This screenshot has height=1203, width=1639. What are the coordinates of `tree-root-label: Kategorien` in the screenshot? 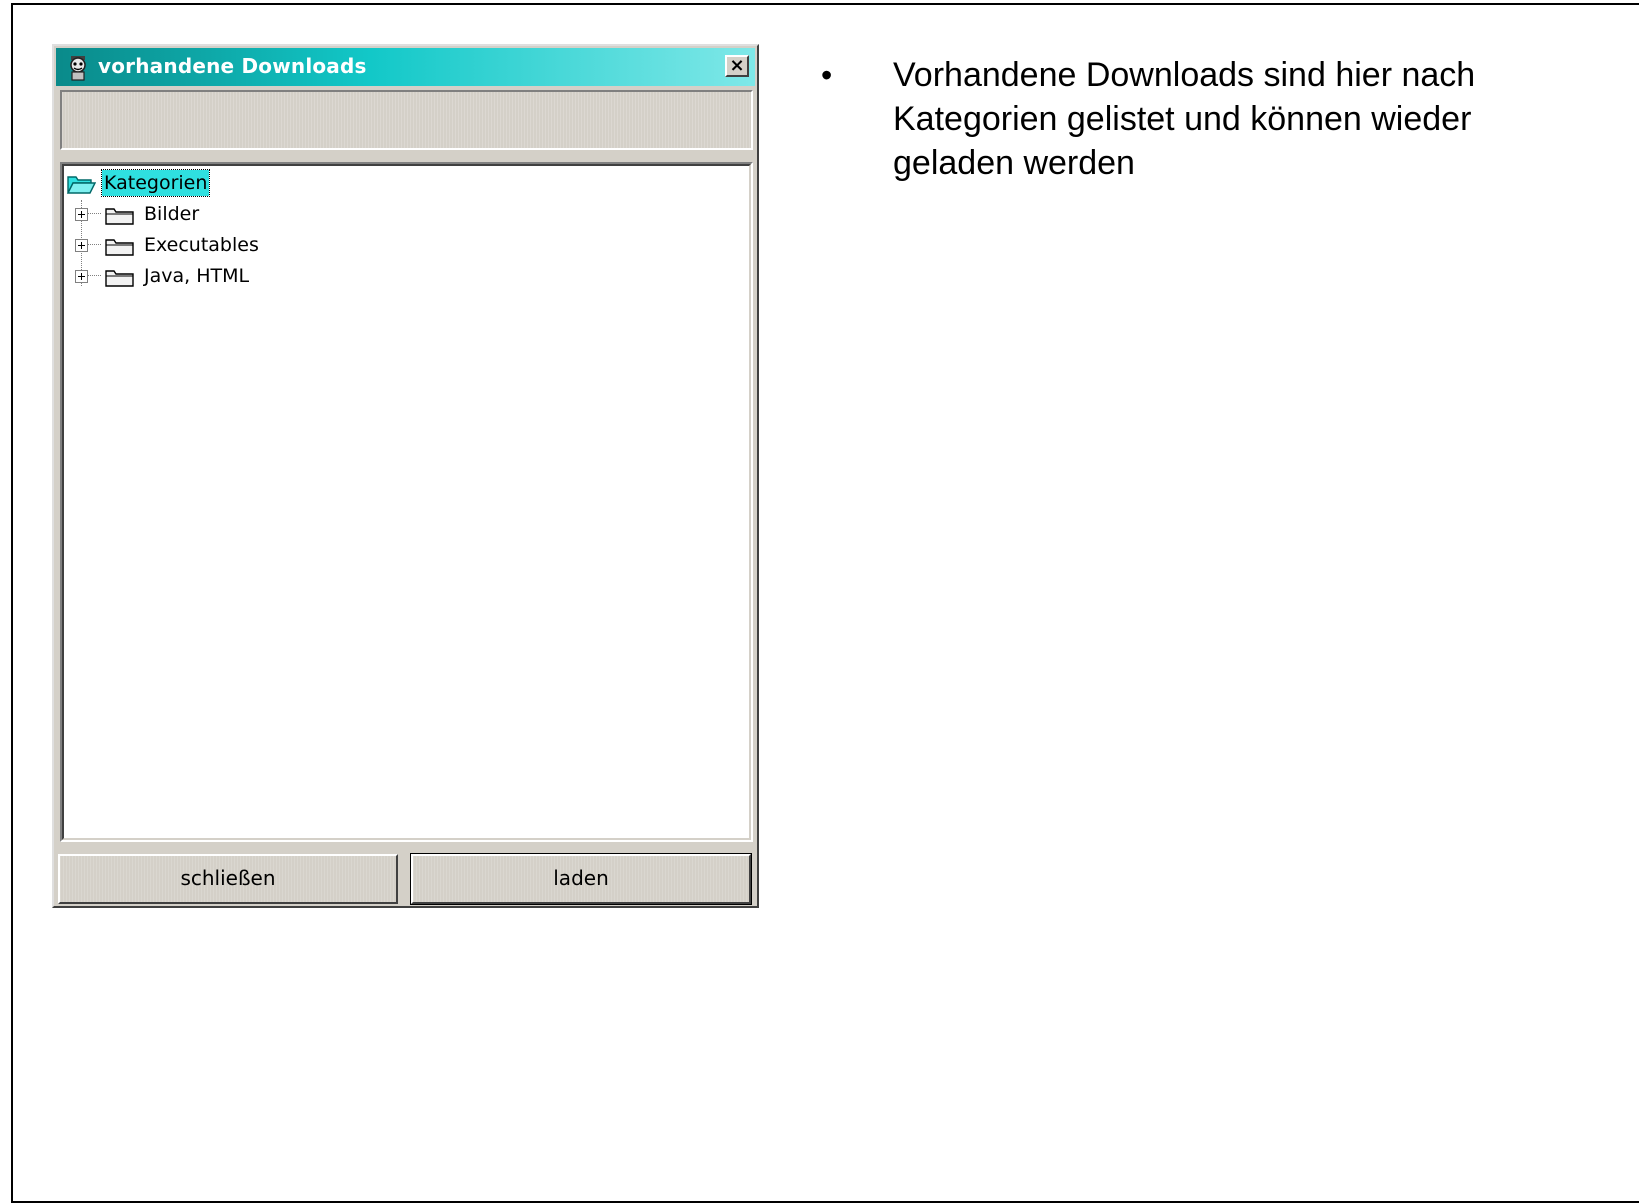 It's located at (155, 183).